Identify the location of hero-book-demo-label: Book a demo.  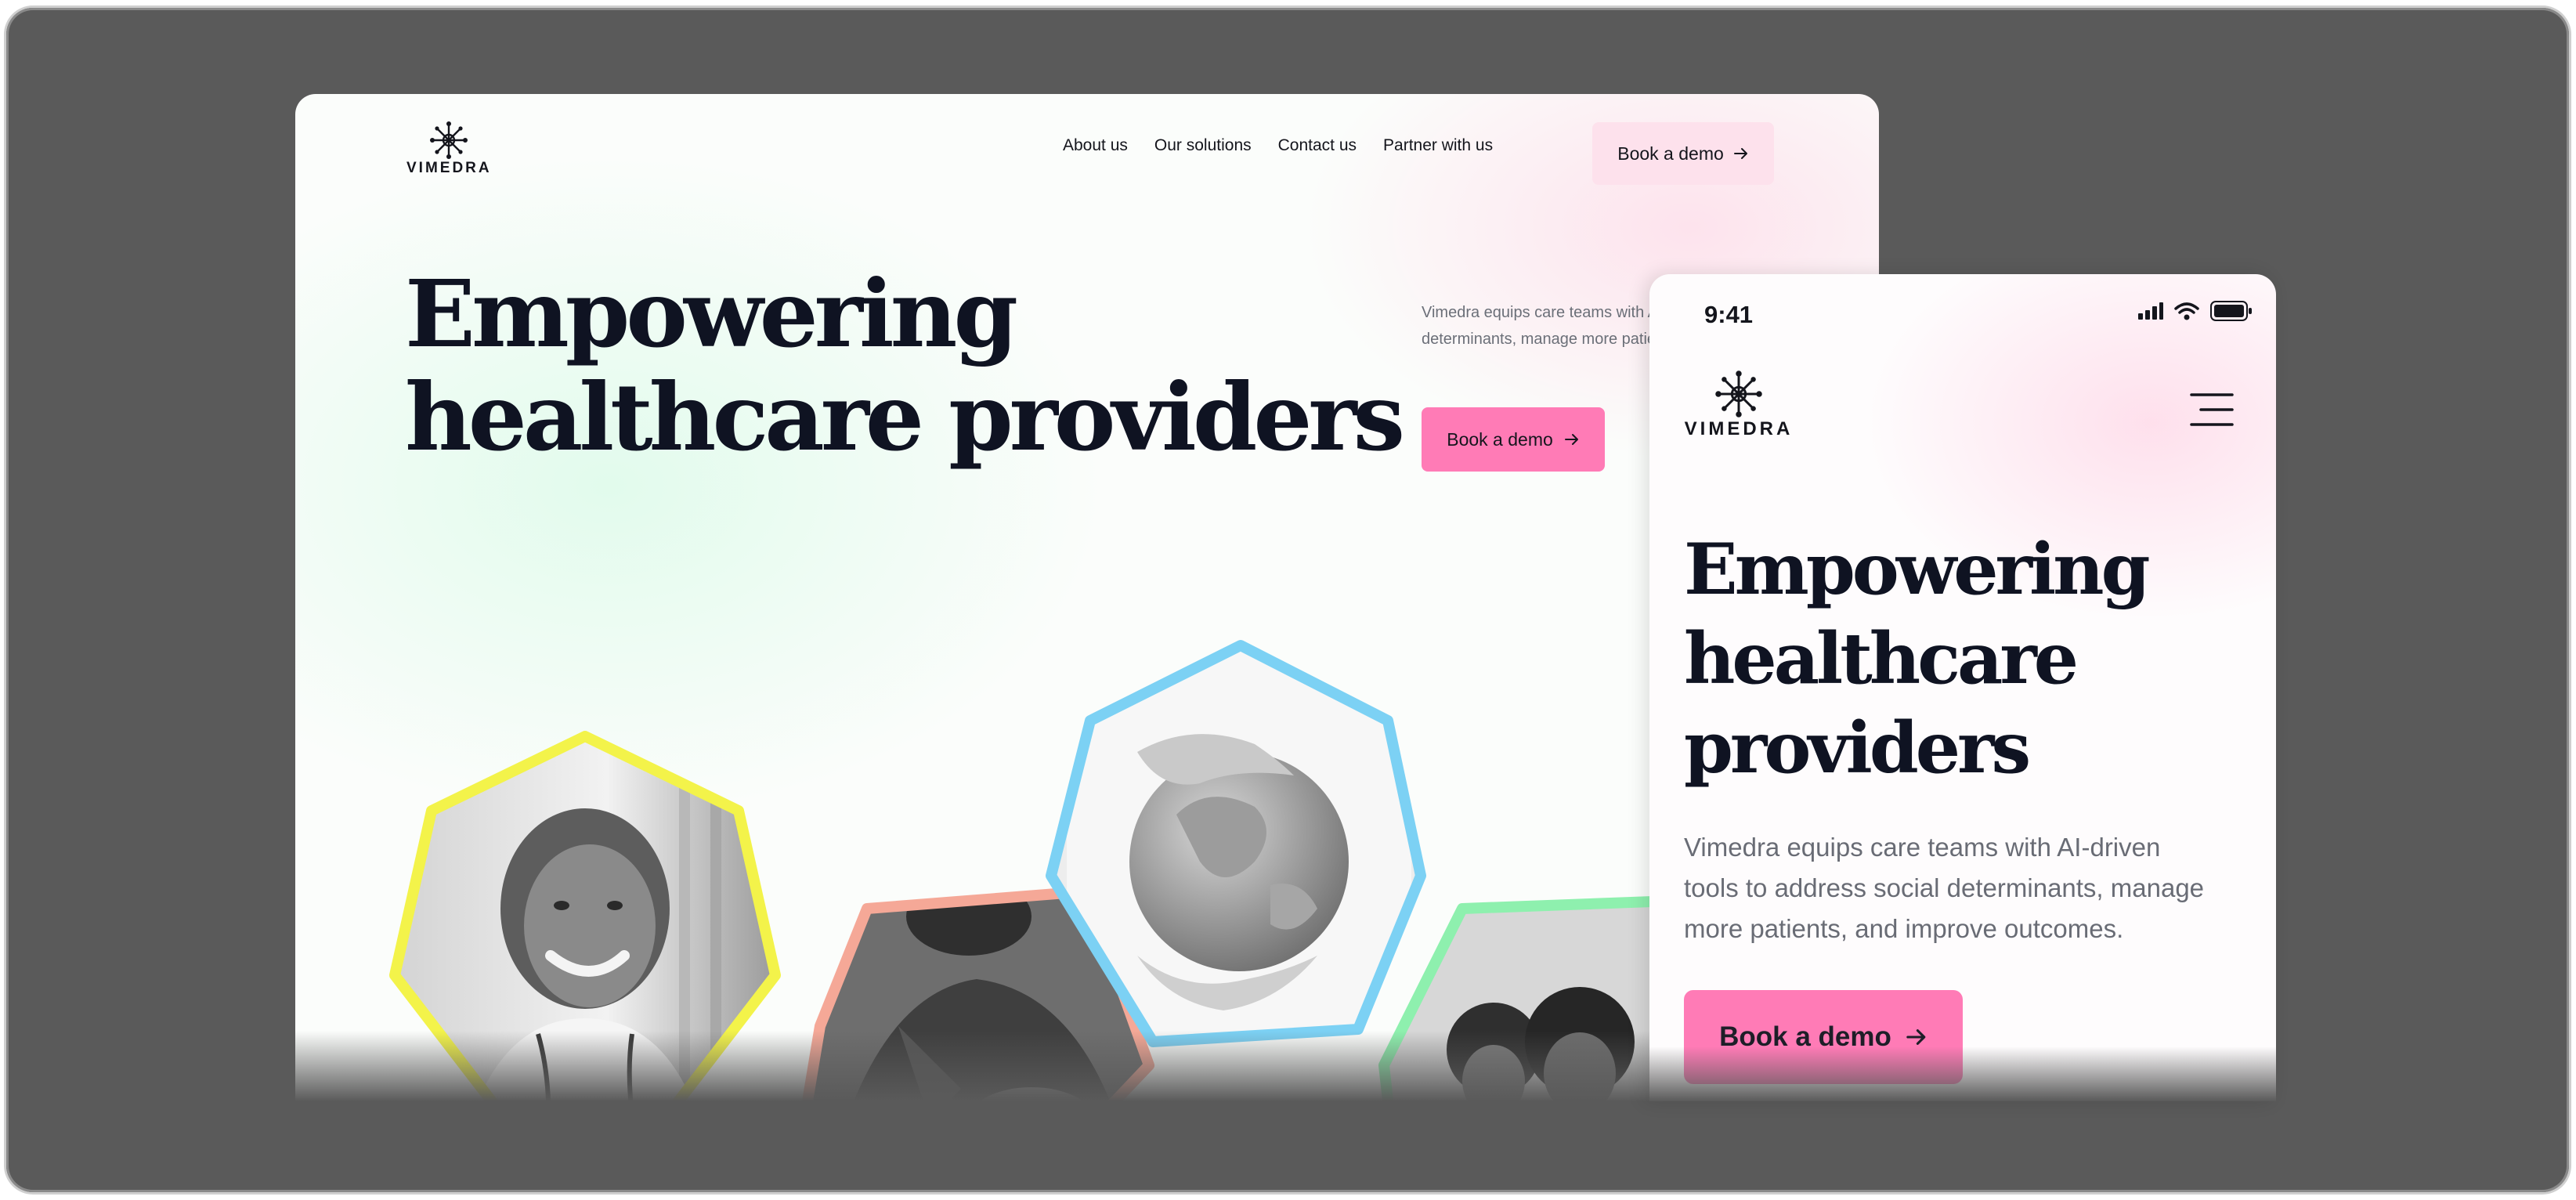
(1500, 439).